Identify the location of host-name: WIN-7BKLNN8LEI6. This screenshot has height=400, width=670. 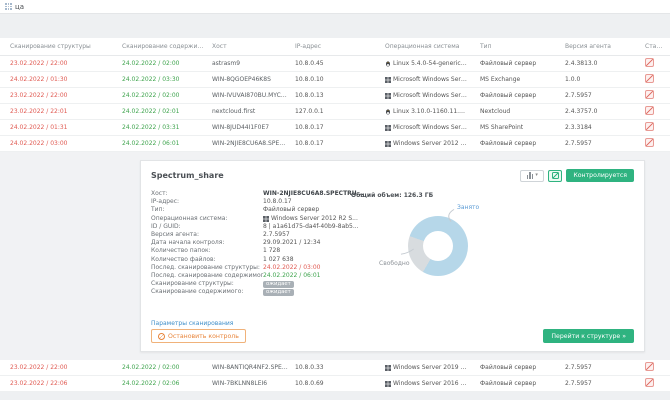
(240, 383).